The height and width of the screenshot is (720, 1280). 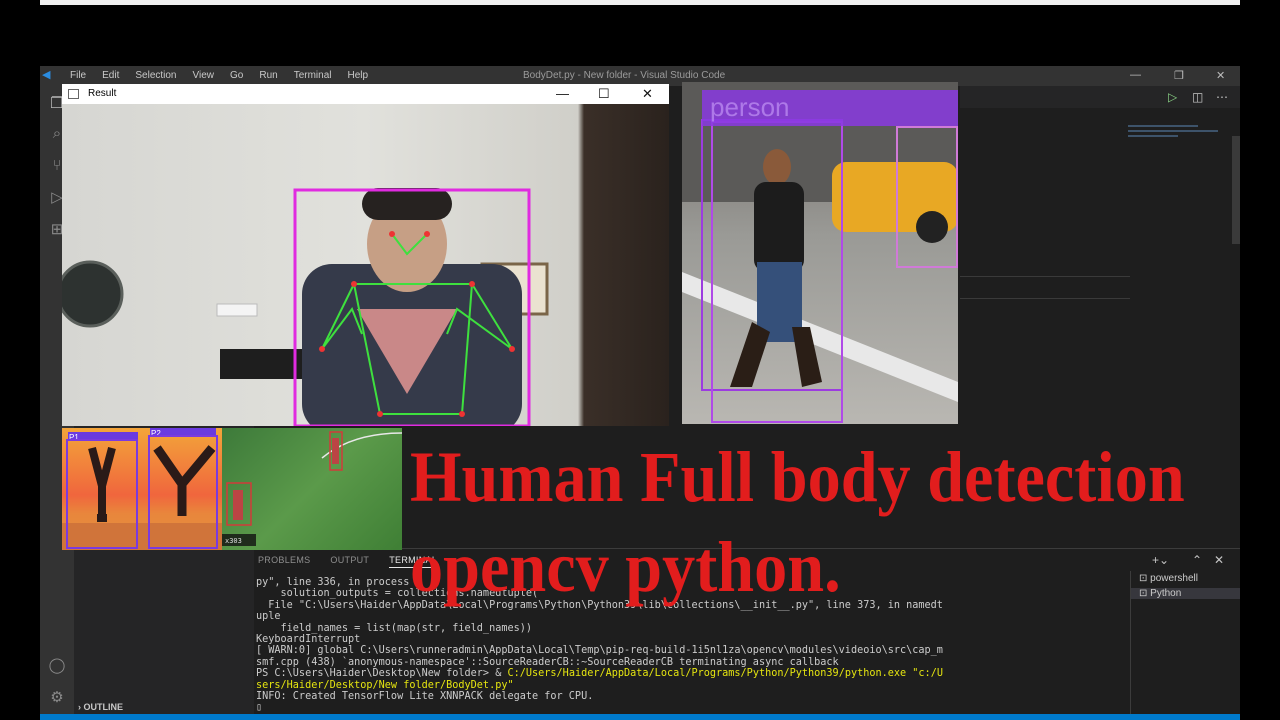 I want to click on sunset-scene: P1 P2, so click(x=142, y=489).